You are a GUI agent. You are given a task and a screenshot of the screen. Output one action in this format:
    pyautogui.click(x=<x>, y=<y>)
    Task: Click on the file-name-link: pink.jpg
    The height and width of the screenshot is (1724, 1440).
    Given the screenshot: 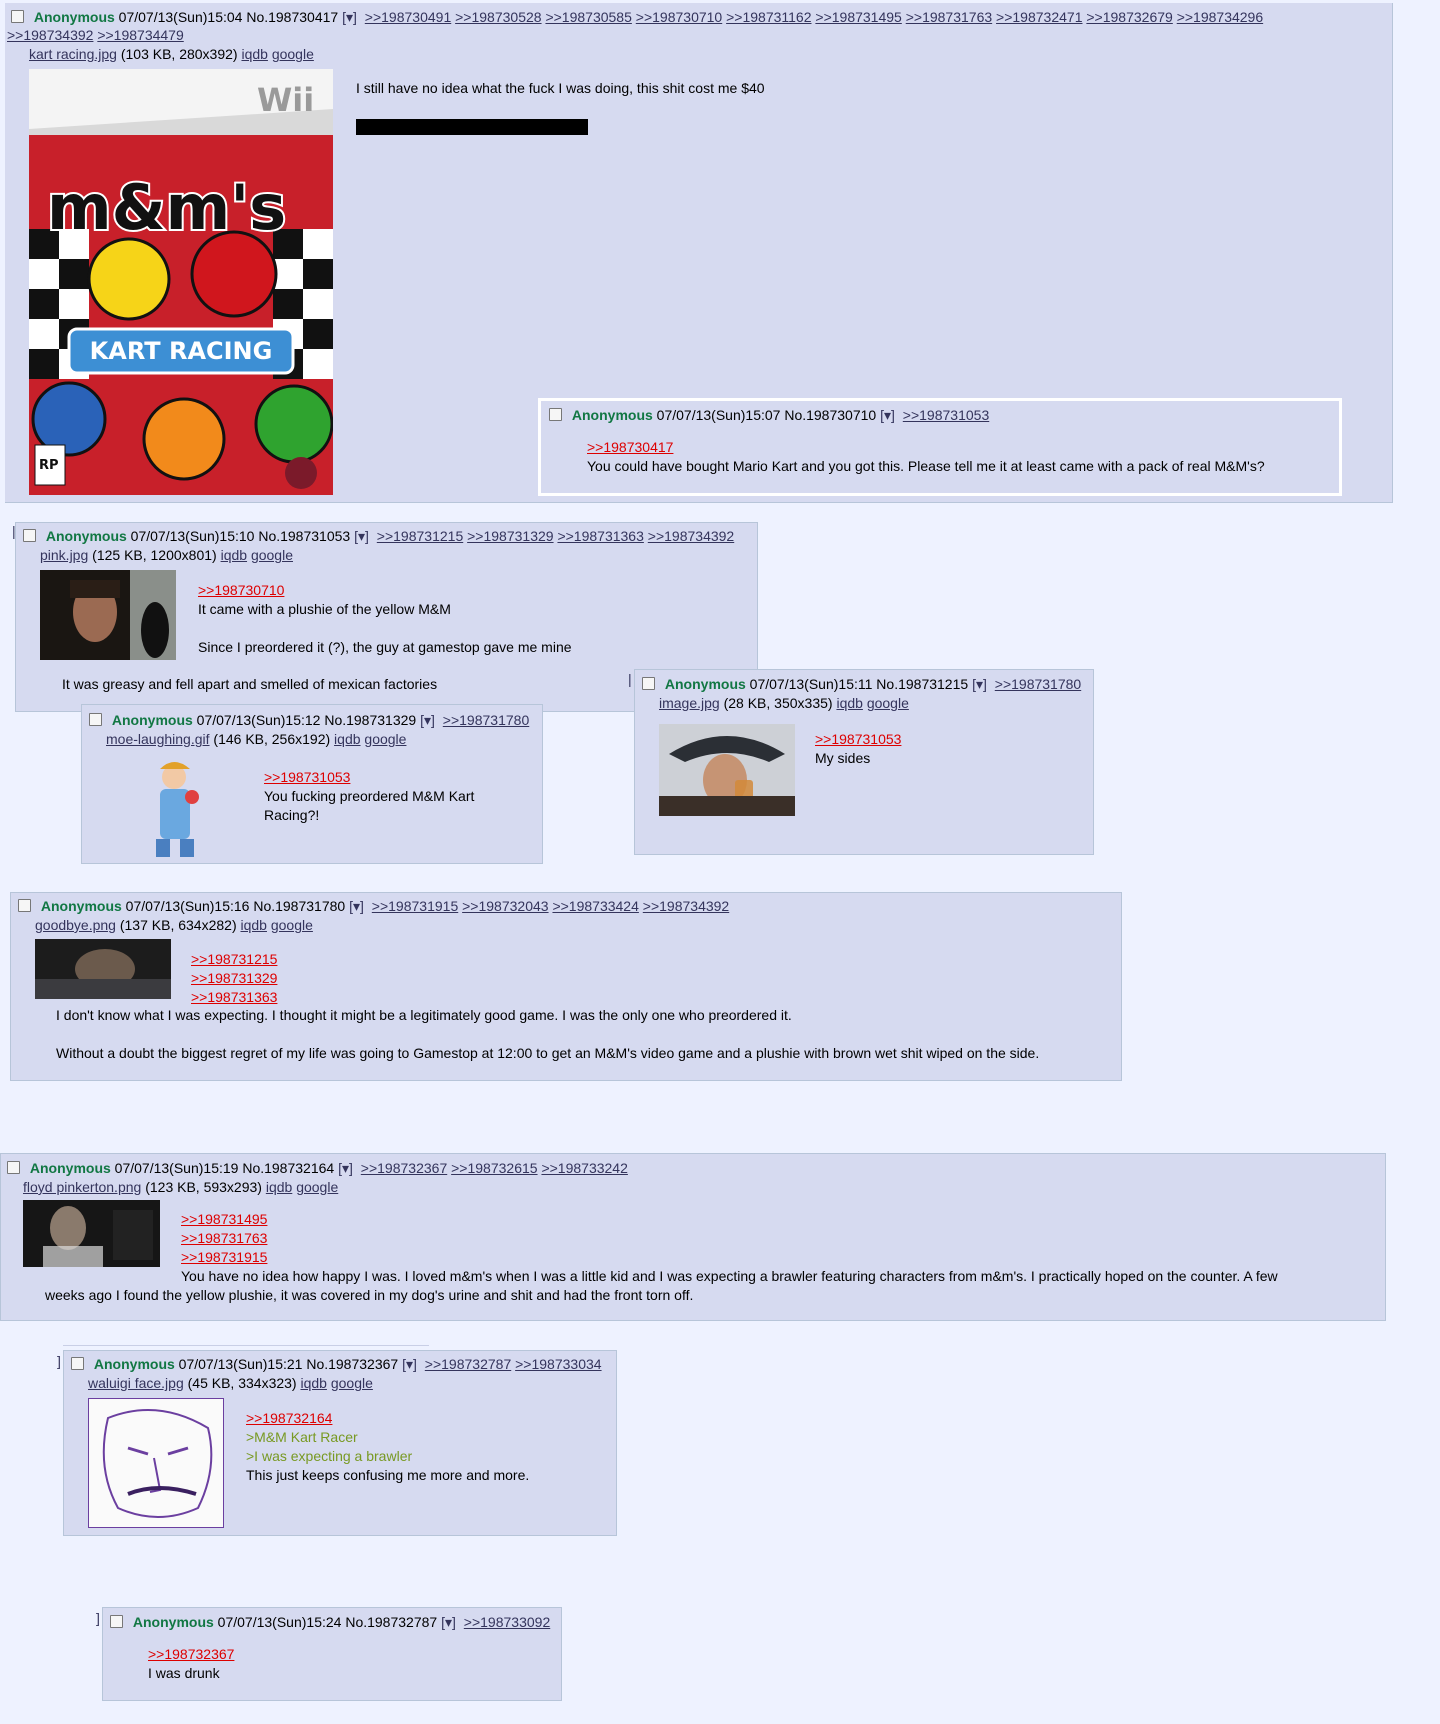 What is the action you would take?
    pyautogui.click(x=64, y=555)
    